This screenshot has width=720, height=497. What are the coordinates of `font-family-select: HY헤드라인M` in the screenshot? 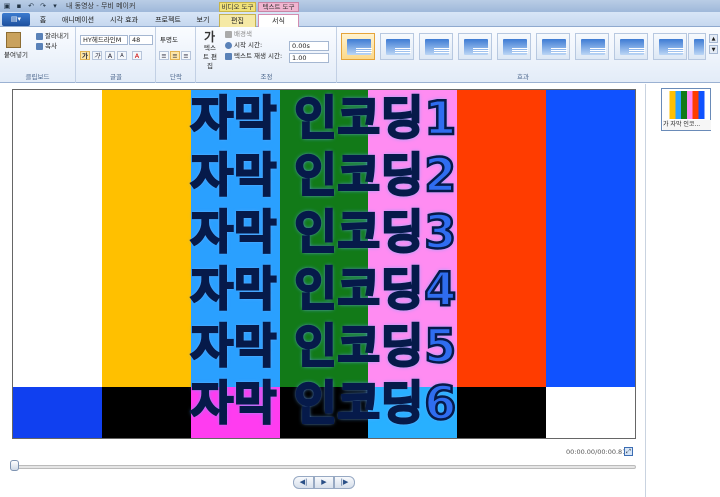 It's located at (104, 40).